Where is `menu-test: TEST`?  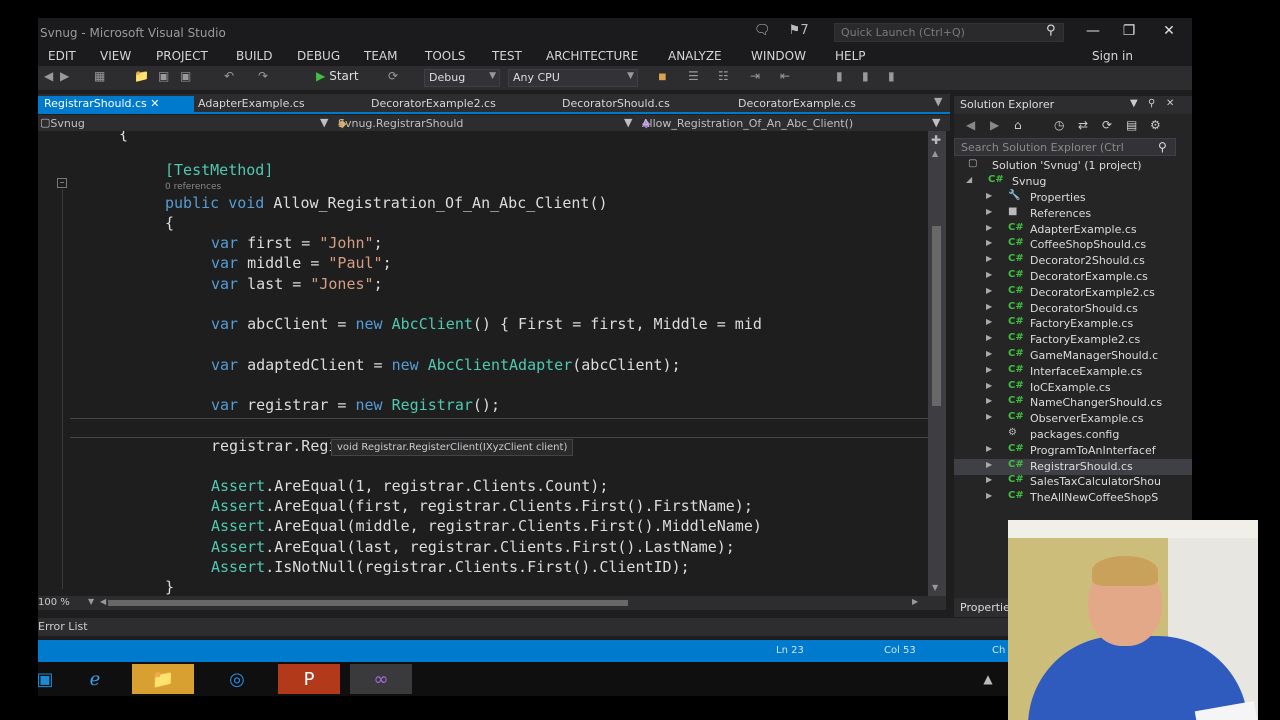 menu-test: TEST is located at coordinates (507, 56).